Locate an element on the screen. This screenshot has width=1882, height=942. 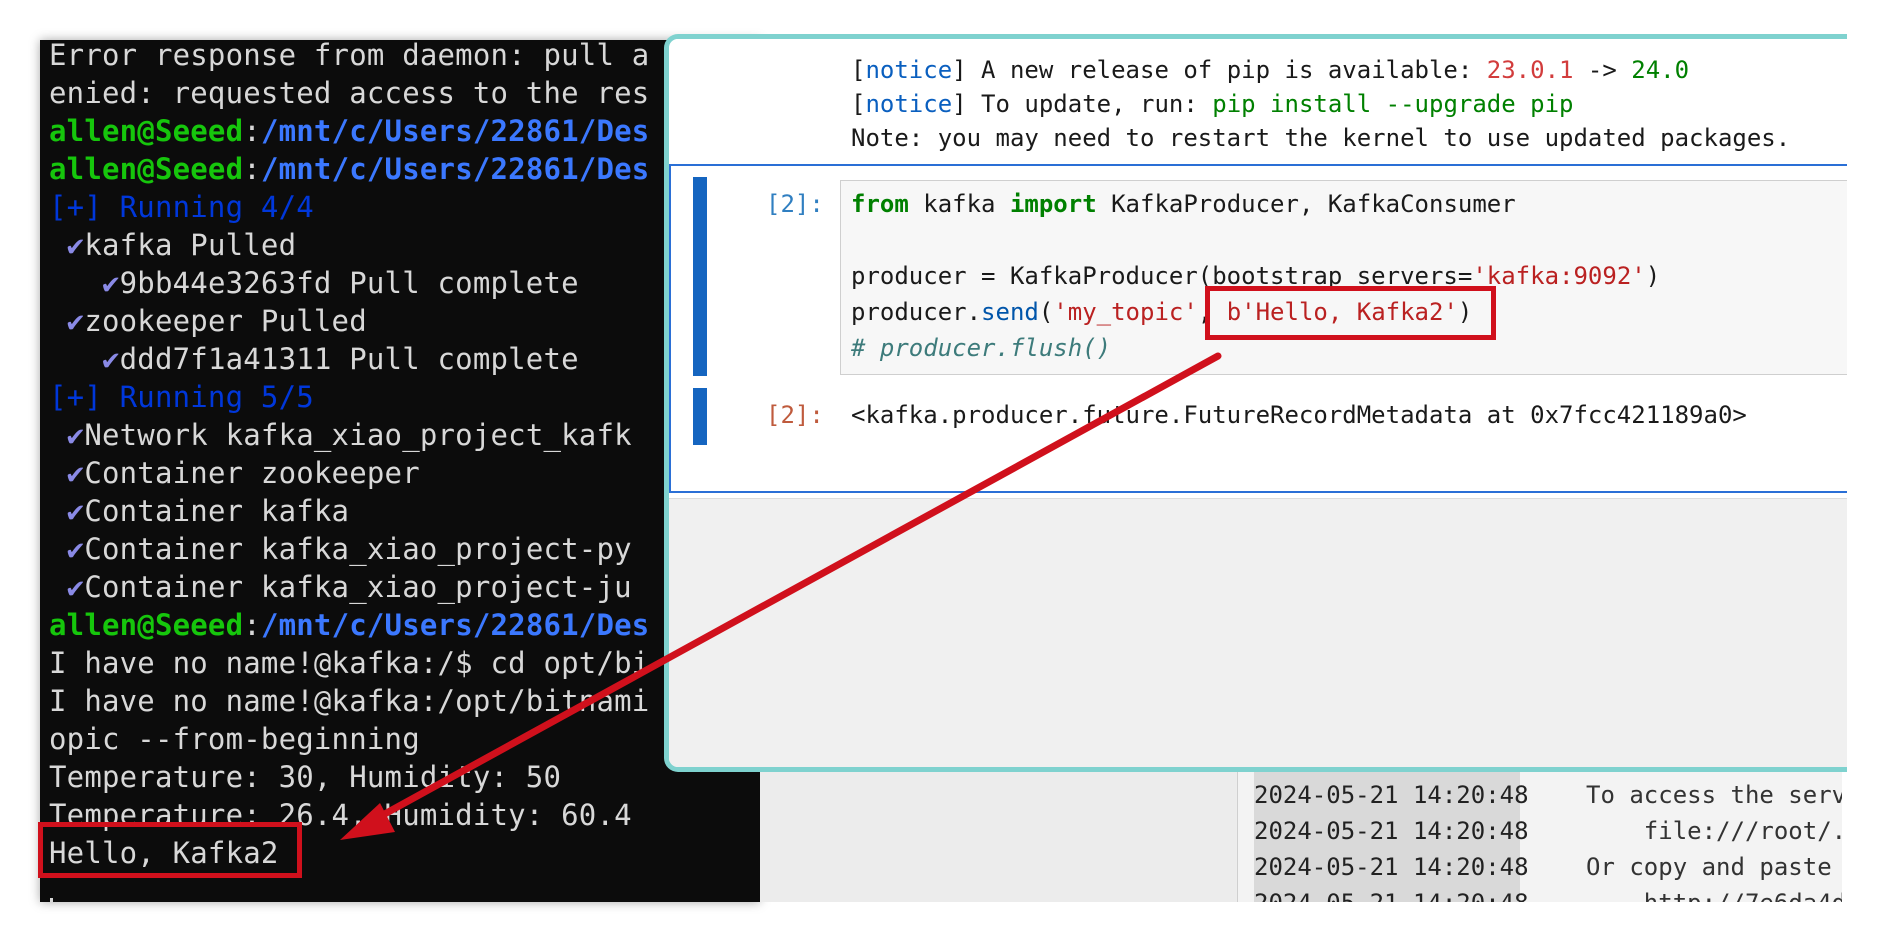
terminal-text: kafka Pulled is located at coordinates (190, 245).